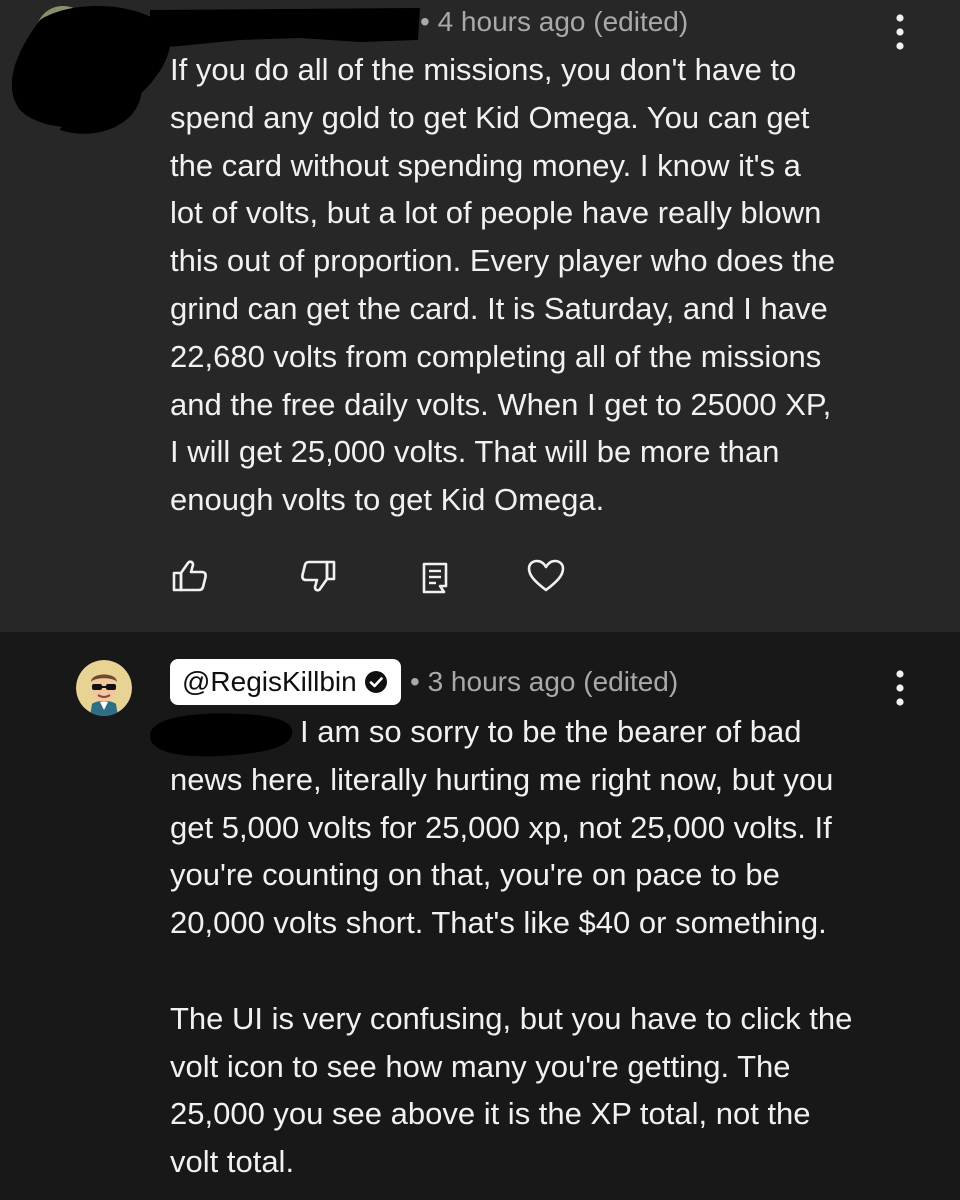 Image resolution: width=960 pixels, height=1200 pixels. I want to click on dislike-icon, so click(318, 576).